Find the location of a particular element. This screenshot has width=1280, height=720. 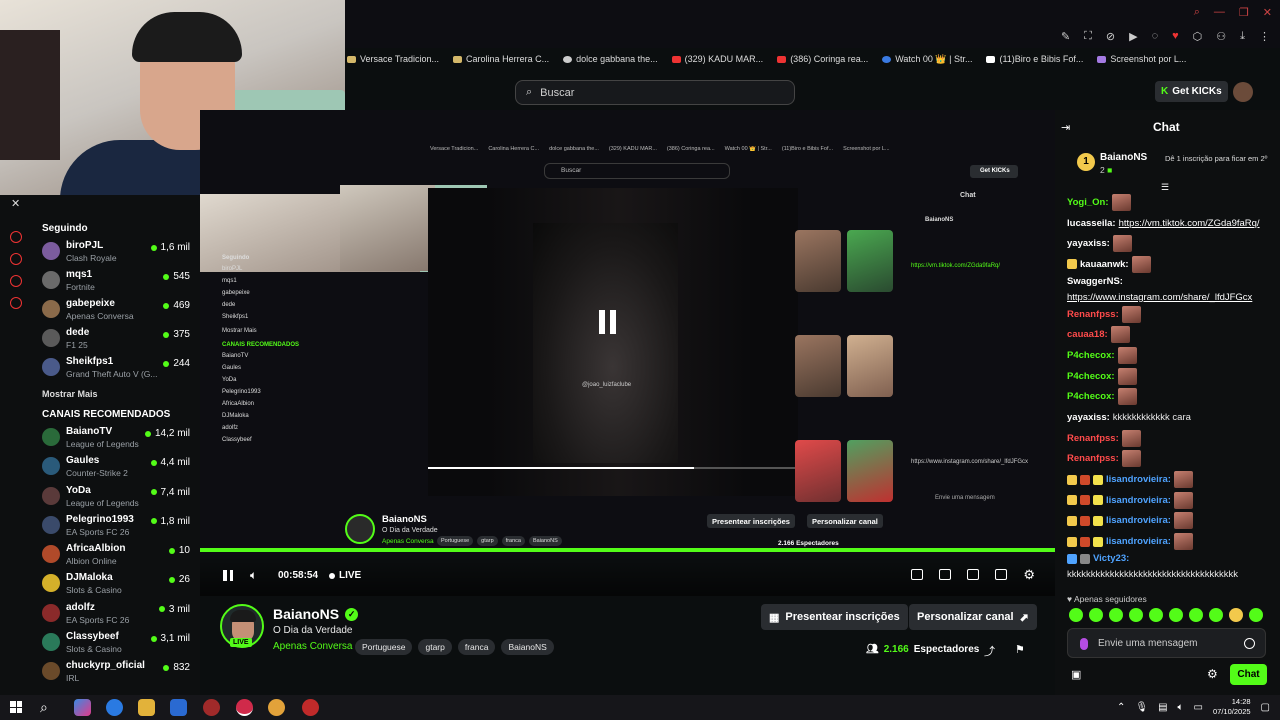

outlook-icon is located at coordinates (178, 707).